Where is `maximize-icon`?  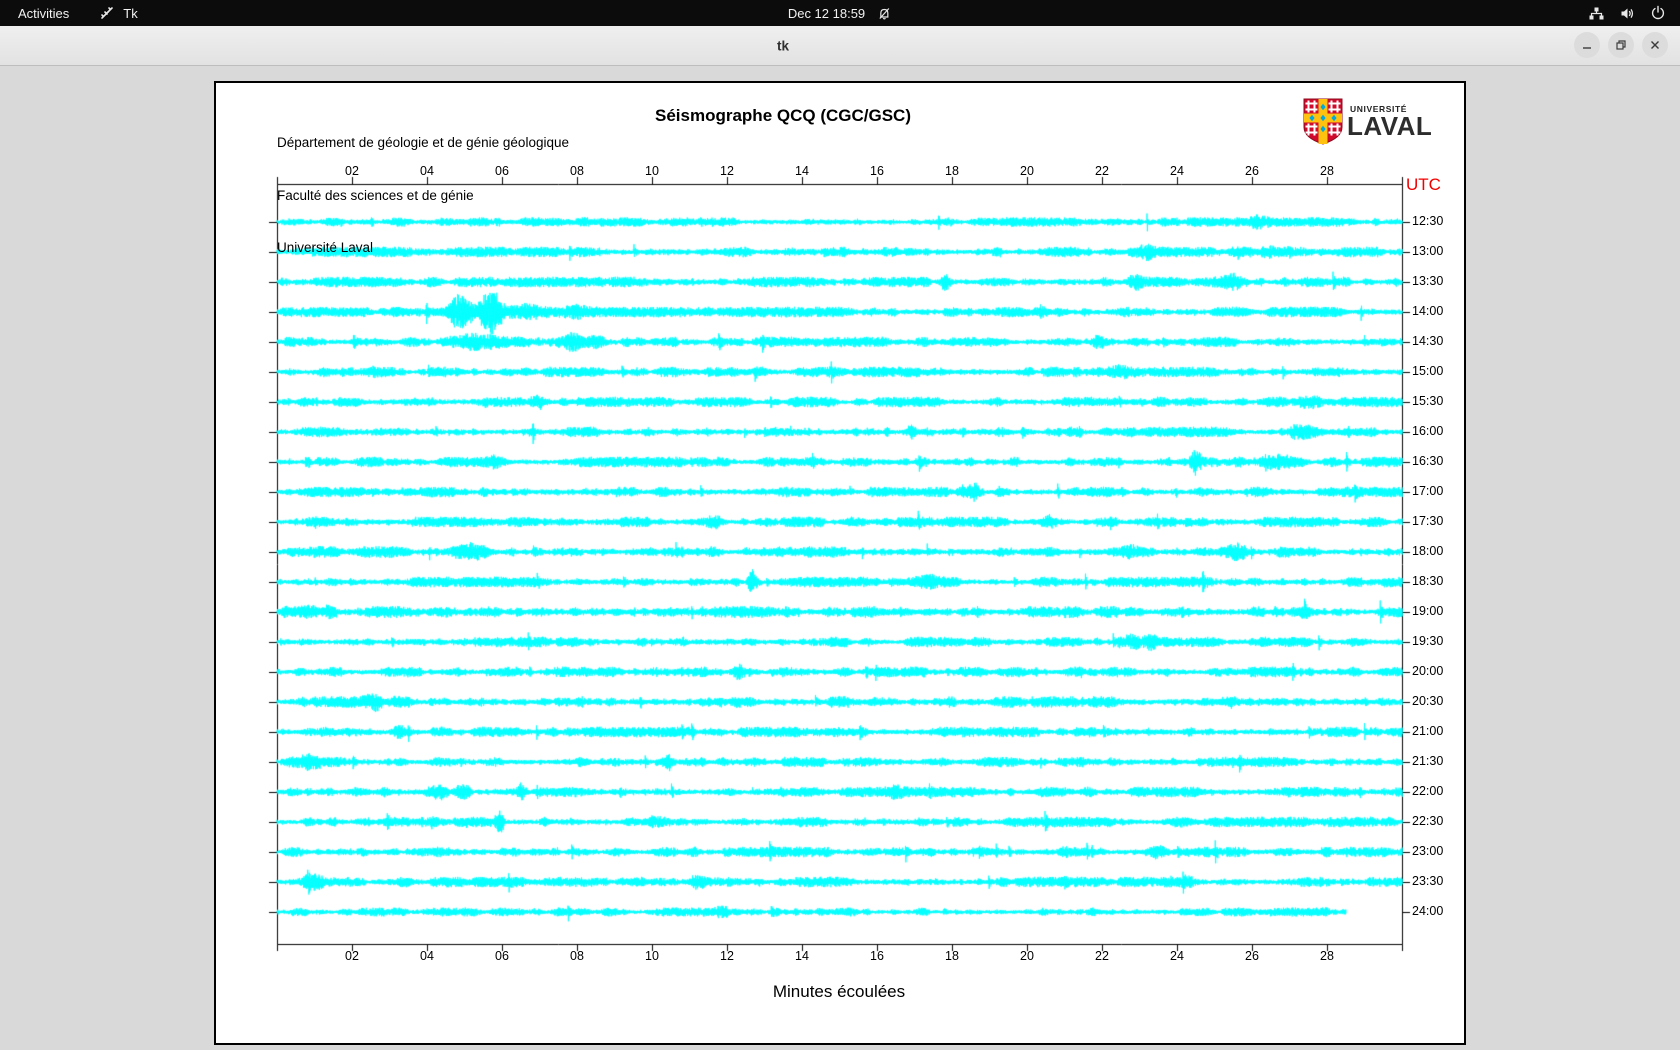 maximize-icon is located at coordinates (1621, 45).